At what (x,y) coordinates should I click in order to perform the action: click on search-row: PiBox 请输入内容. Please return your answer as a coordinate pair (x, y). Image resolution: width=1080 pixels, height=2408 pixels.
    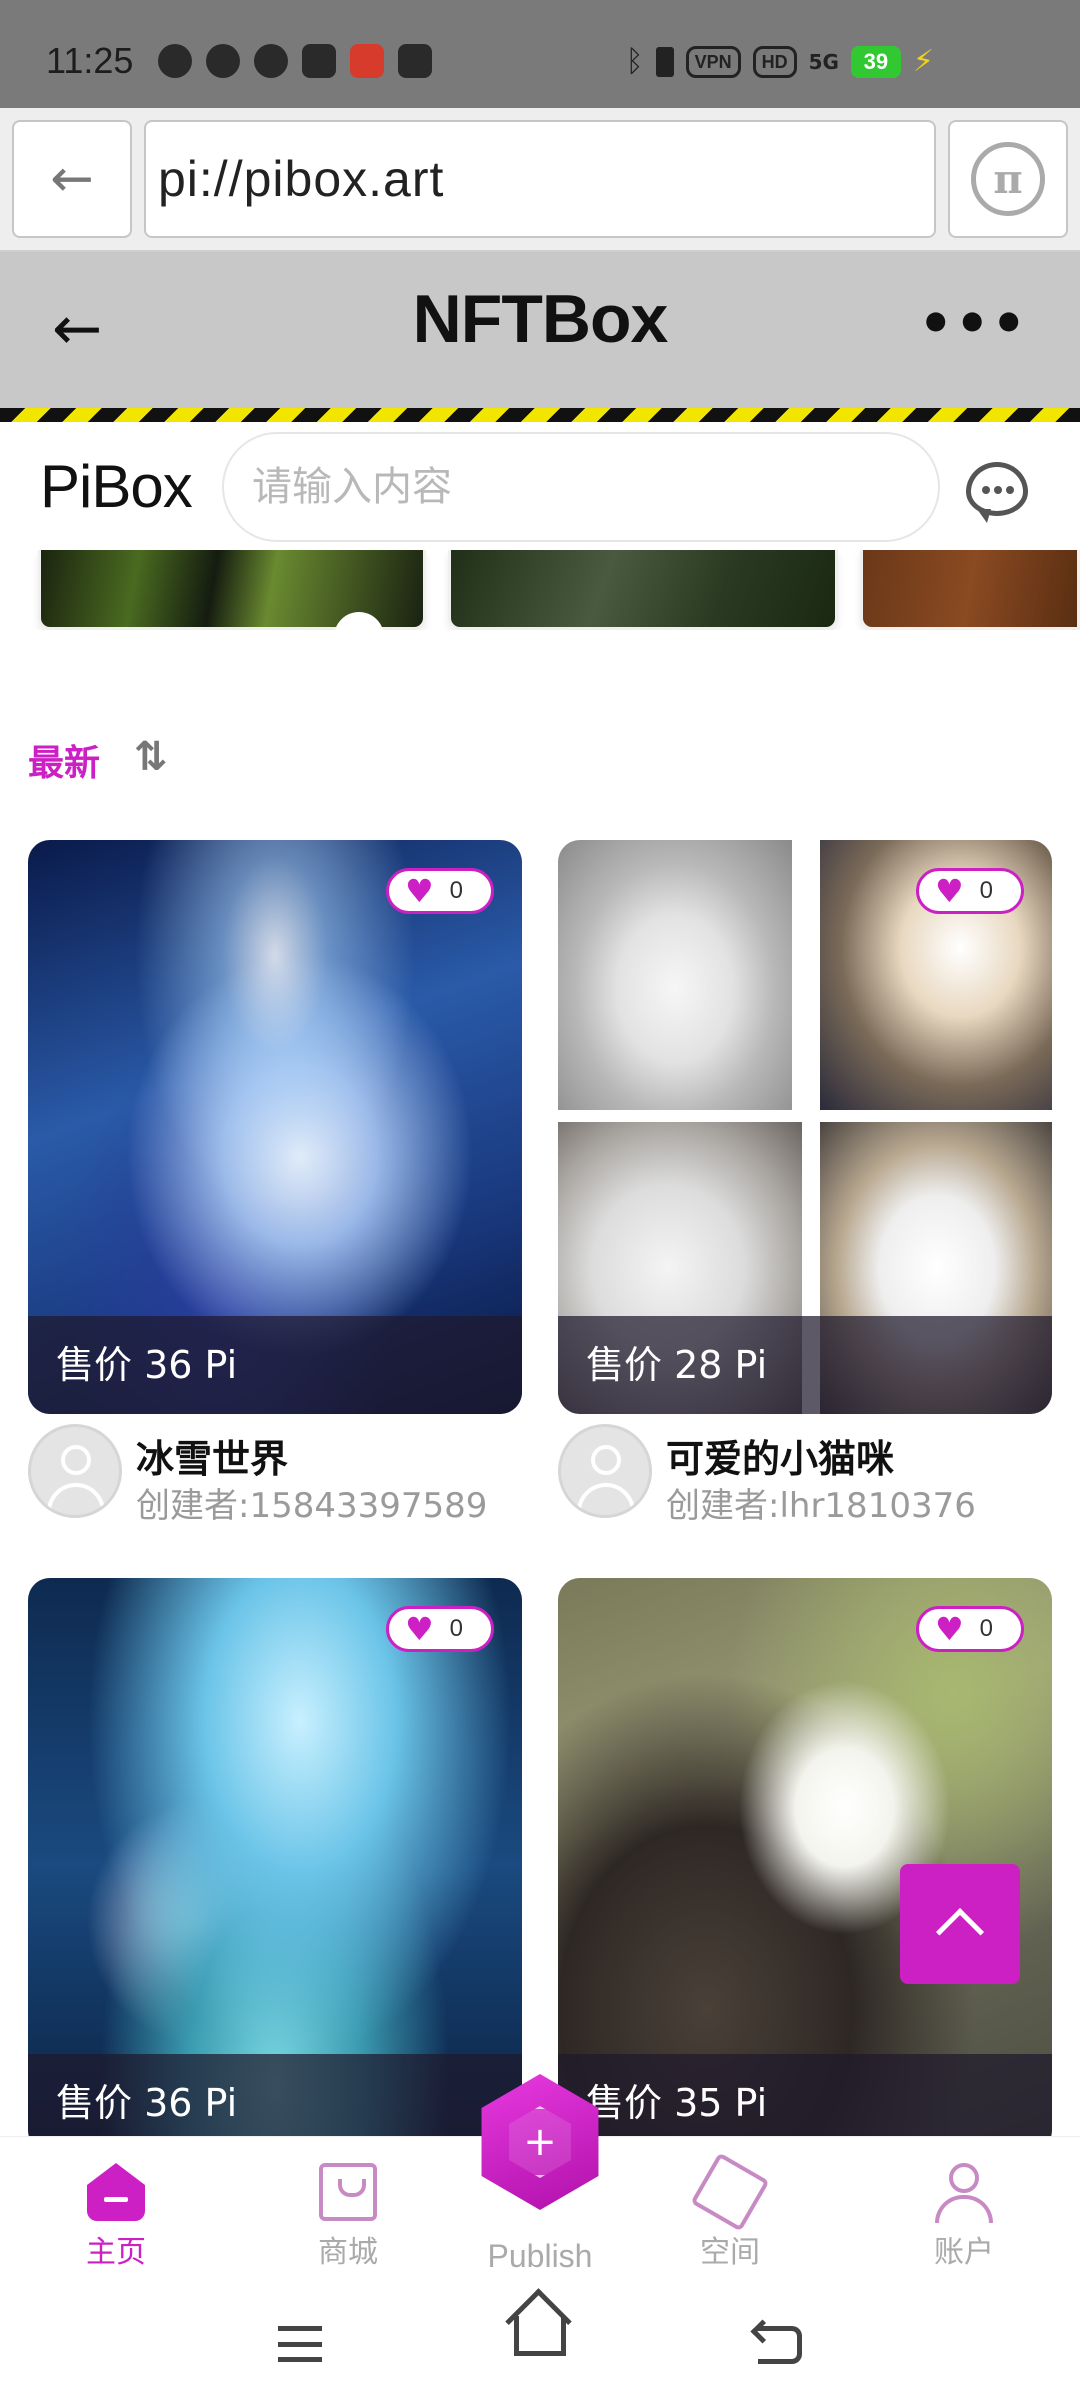
    Looking at the image, I should click on (540, 486).